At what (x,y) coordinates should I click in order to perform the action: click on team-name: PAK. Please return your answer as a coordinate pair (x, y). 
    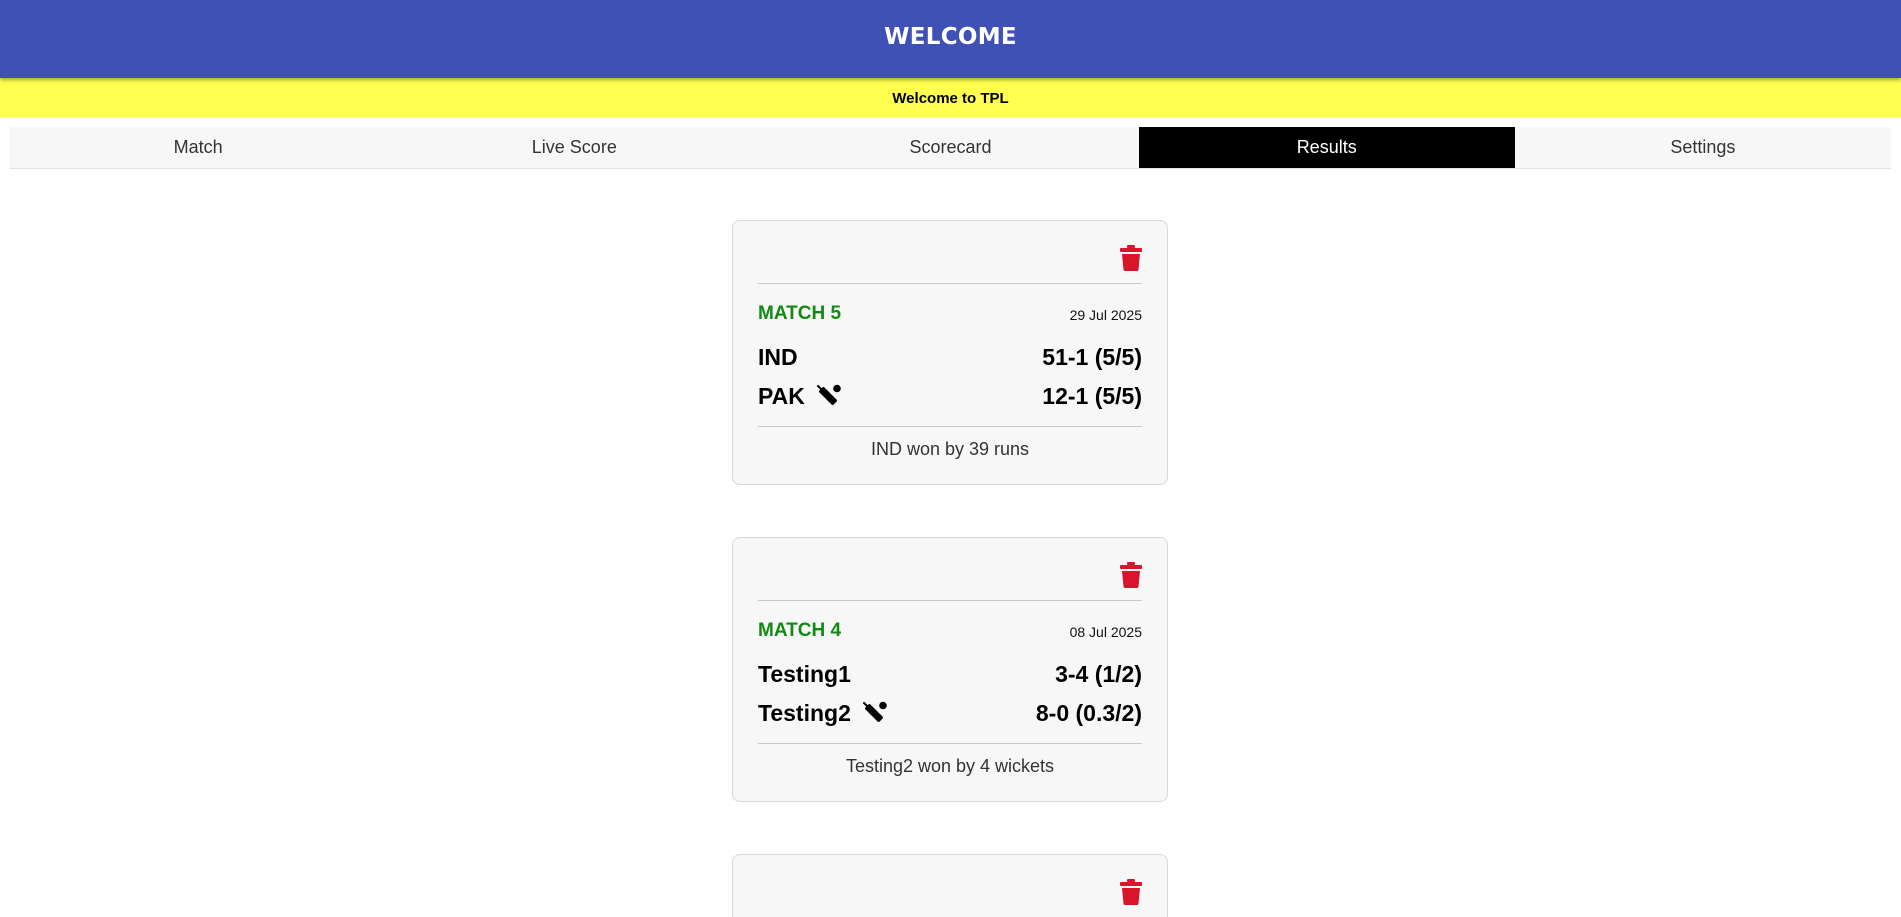
    Looking at the image, I should click on (800, 396).